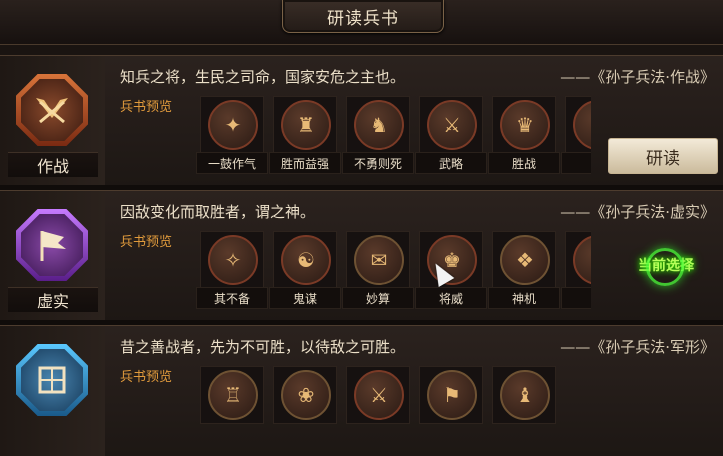  I want to click on book-item: ⚑, so click(450, 405).